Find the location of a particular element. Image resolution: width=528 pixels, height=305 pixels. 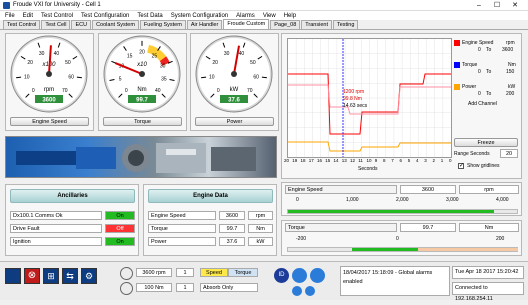

absorb-dropdown: Absorb Only is located at coordinates (229, 287).